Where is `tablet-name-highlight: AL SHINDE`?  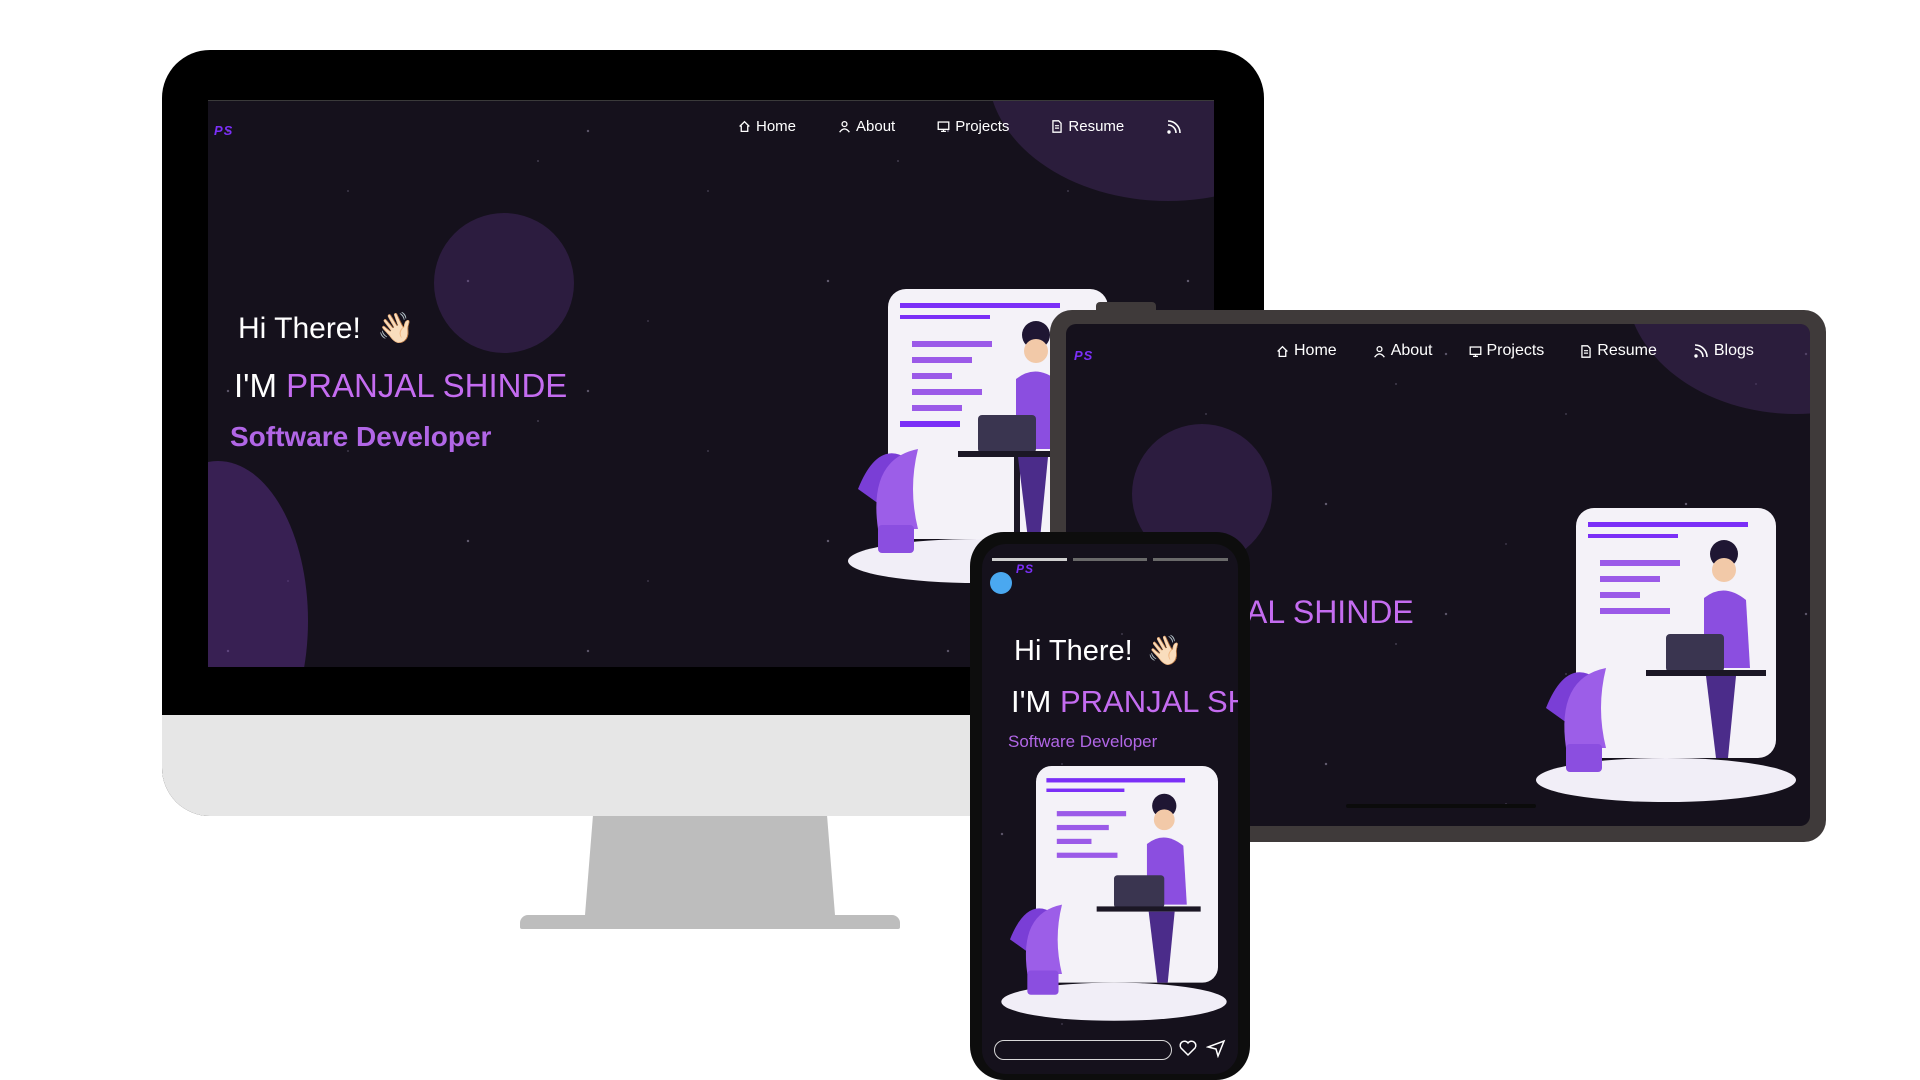
tablet-name-highlight: AL SHINDE is located at coordinates (1330, 612).